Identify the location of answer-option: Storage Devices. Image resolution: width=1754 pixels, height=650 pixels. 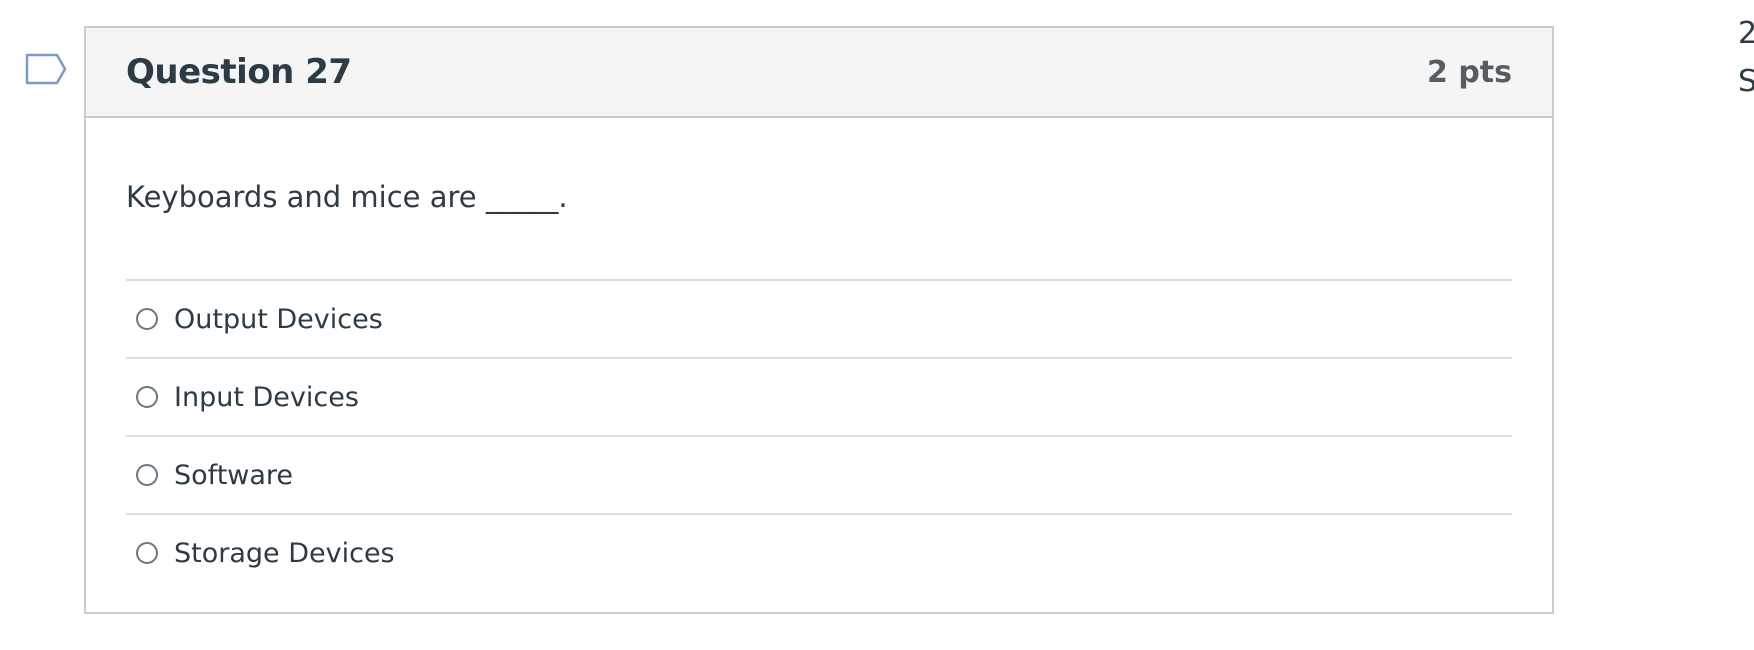
(819, 553).